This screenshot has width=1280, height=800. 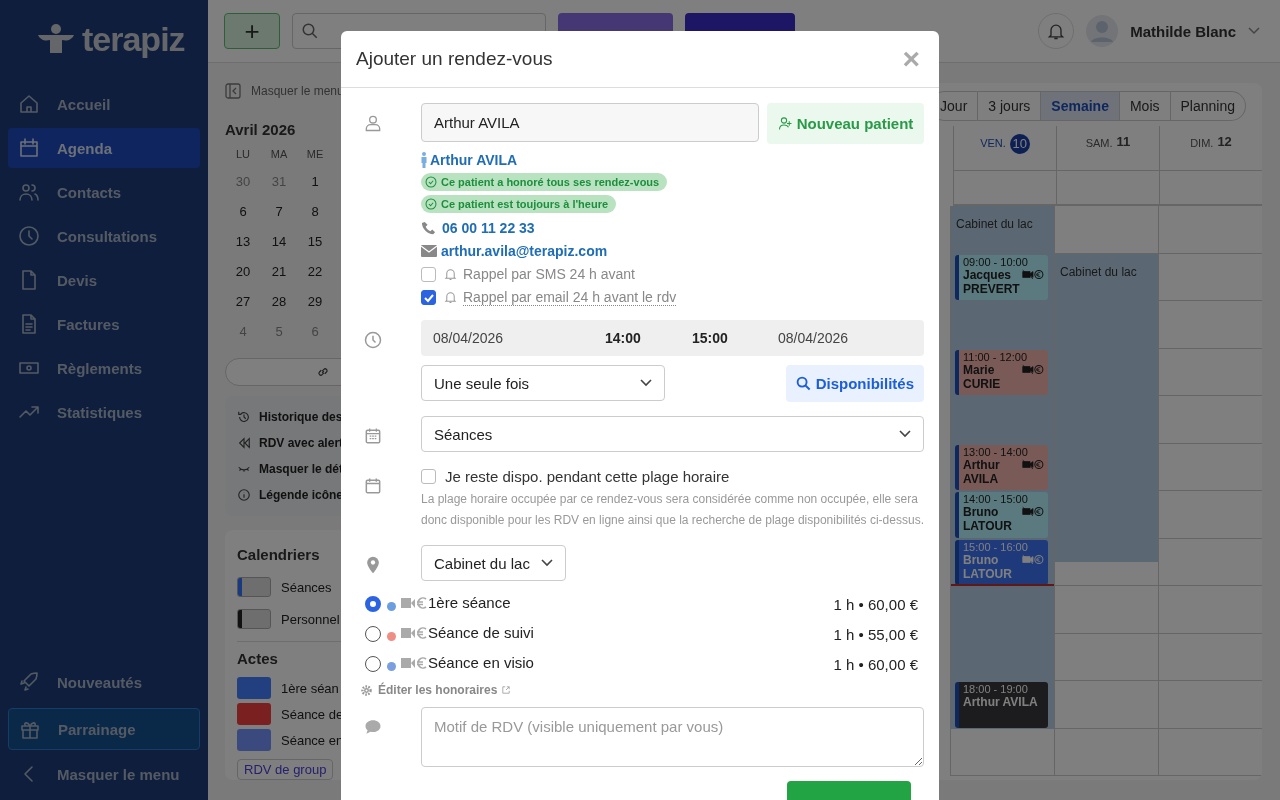 What do you see at coordinates (710, 338) in the screenshot?
I see `end-time: 15:00` at bounding box center [710, 338].